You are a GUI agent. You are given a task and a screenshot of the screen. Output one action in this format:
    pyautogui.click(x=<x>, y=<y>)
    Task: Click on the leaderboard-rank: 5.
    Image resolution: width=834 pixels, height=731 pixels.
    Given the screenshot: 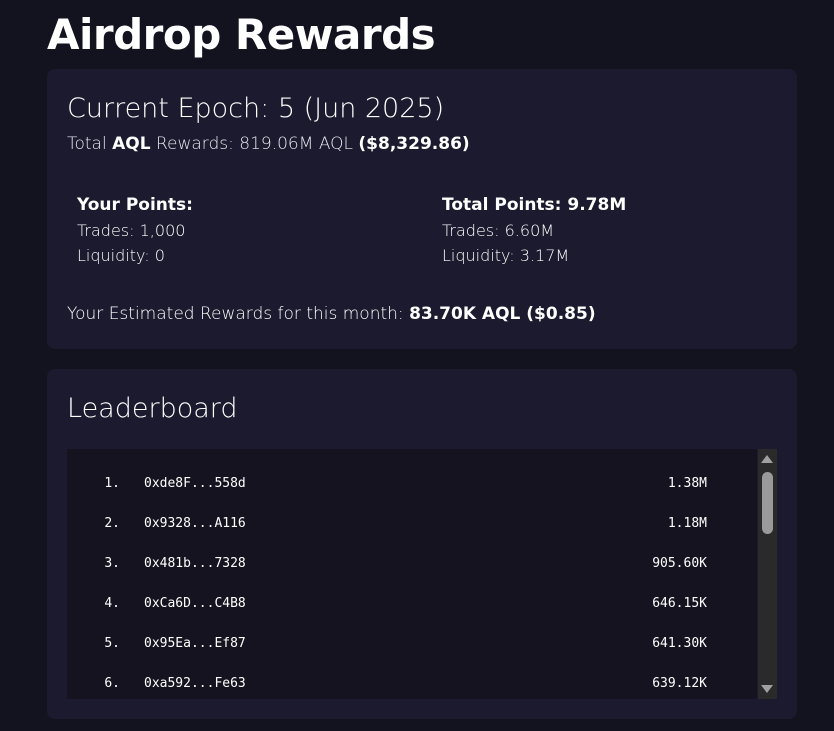 What is the action you would take?
    pyautogui.click(x=112, y=643)
    